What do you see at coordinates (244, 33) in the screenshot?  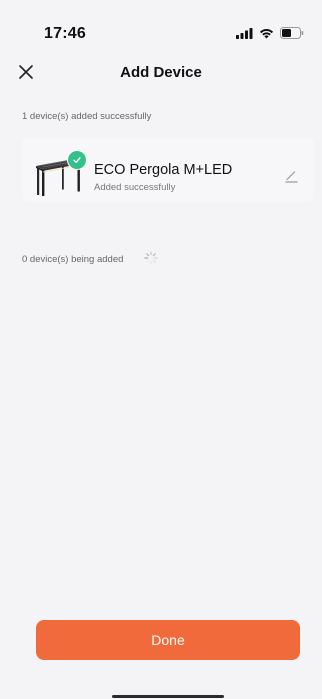 I see `signal-icon` at bounding box center [244, 33].